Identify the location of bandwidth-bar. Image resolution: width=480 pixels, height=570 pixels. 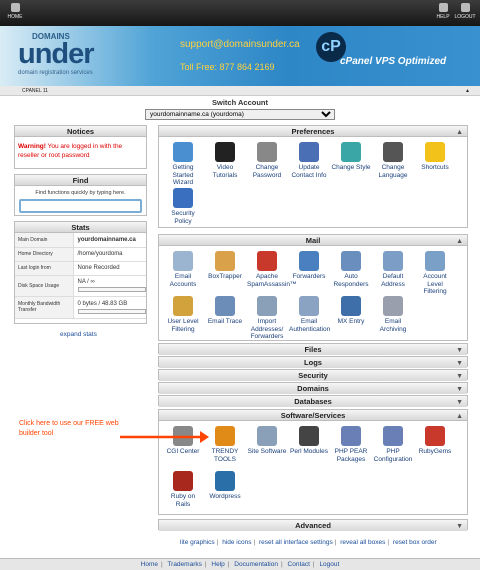
(111, 311).